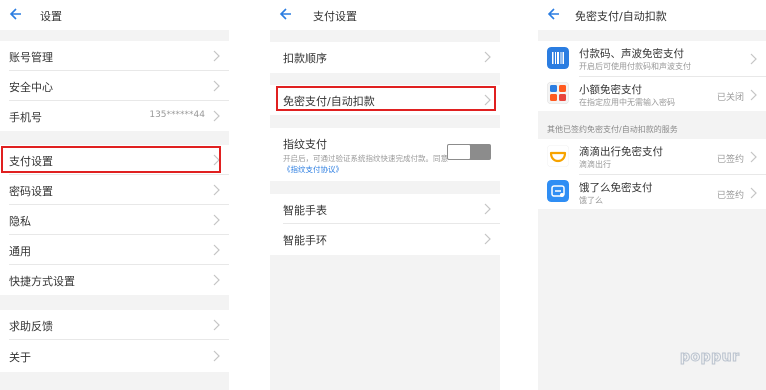  Describe the element at coordinates (621, 152) in the screenshot. I see `item-label: 滴滴出行免密支付` at that location.